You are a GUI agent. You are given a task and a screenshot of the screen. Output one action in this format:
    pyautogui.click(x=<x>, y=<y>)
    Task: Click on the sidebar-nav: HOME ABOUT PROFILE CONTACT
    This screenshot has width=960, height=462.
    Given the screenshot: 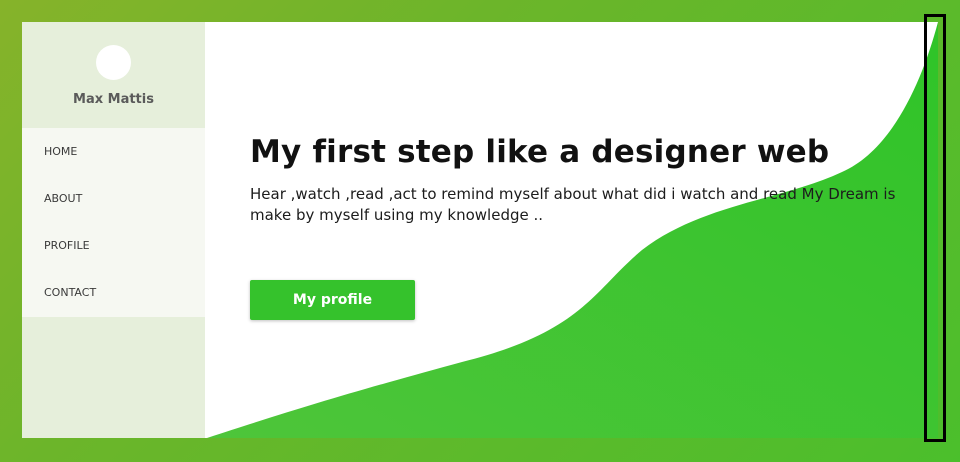 What is the action you would take?
    pyautogui.click(x=113, y=222)
    